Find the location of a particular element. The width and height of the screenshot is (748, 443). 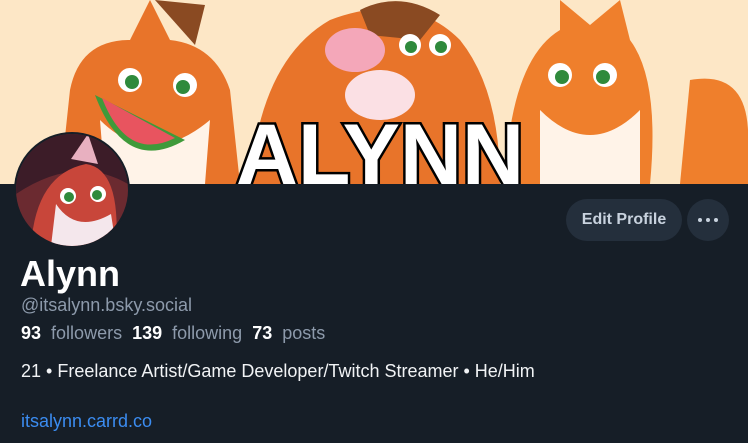

ellipsis-icon is located at coordinates (700, 220).